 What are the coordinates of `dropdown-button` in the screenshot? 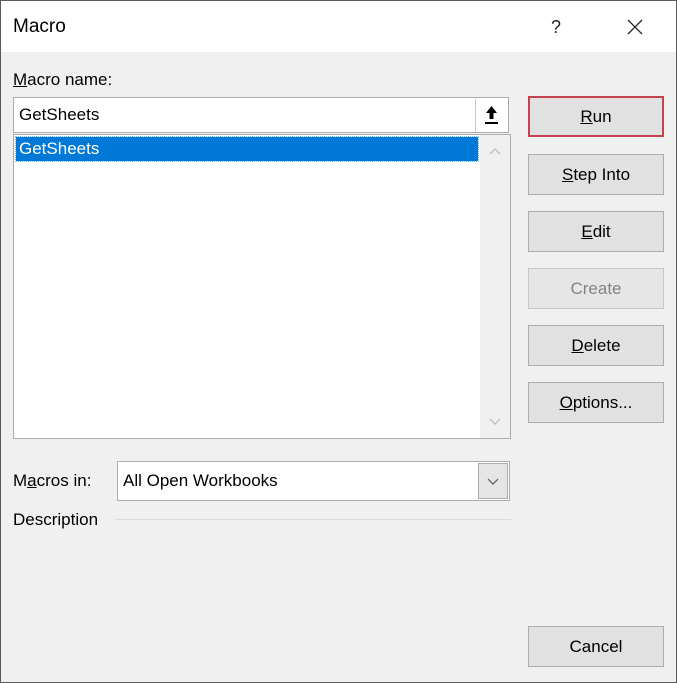 It's located at (493, 481).